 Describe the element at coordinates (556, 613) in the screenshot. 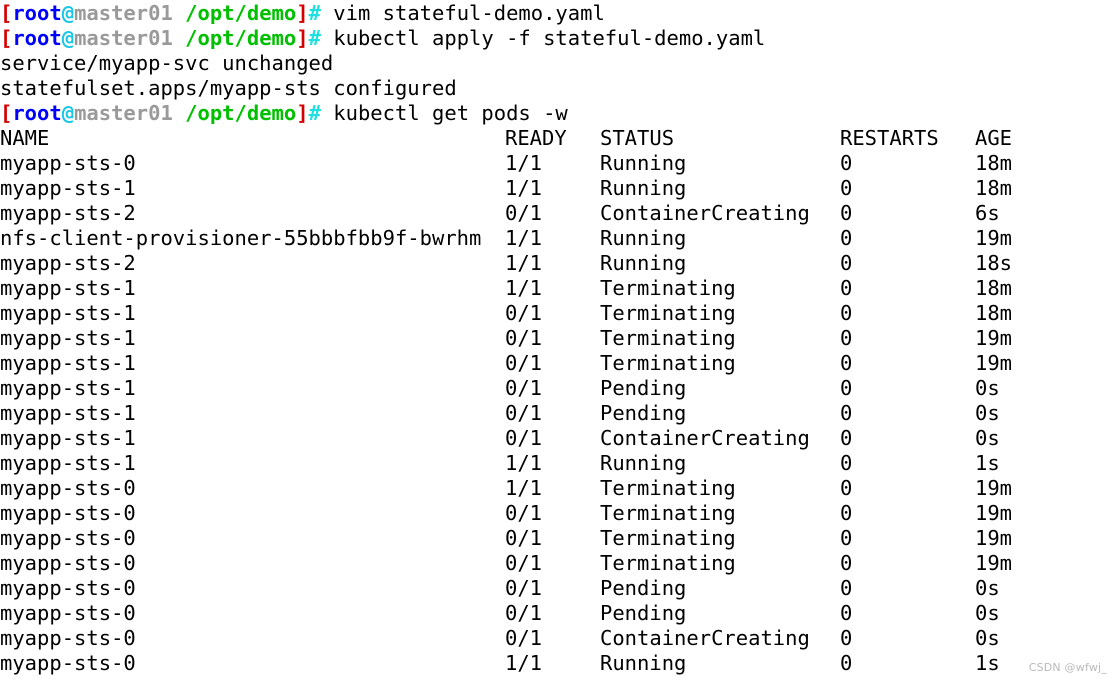

I see `table-row: myapp-sts-0 0/1 Pending 0 0s` at that location.